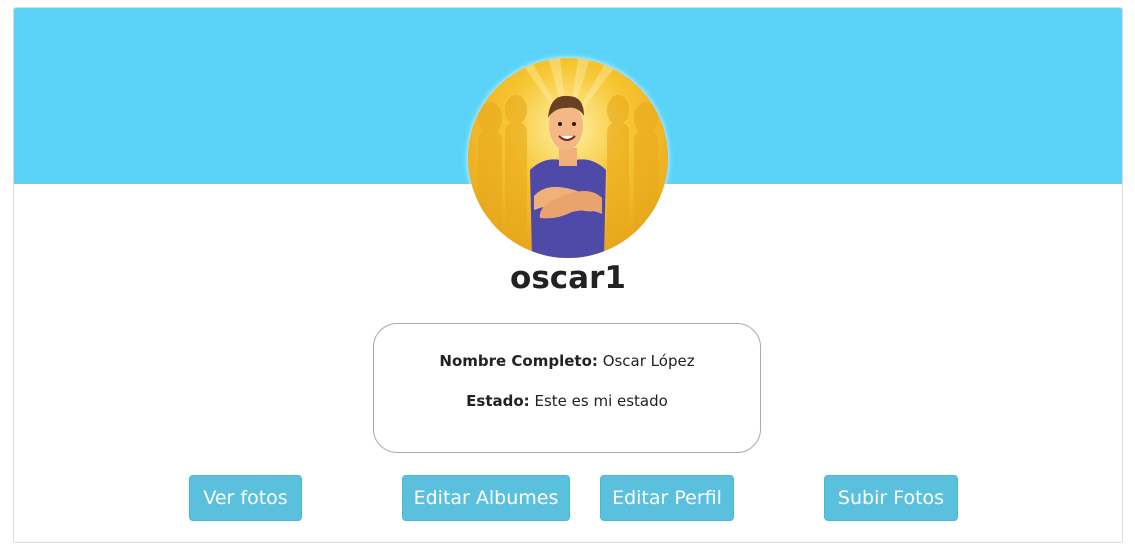  What do you see at coordinates (891, 498) in the screenshot?
I see `upload-photos-button: Subir Fotos` at bounding box center [891, 498].